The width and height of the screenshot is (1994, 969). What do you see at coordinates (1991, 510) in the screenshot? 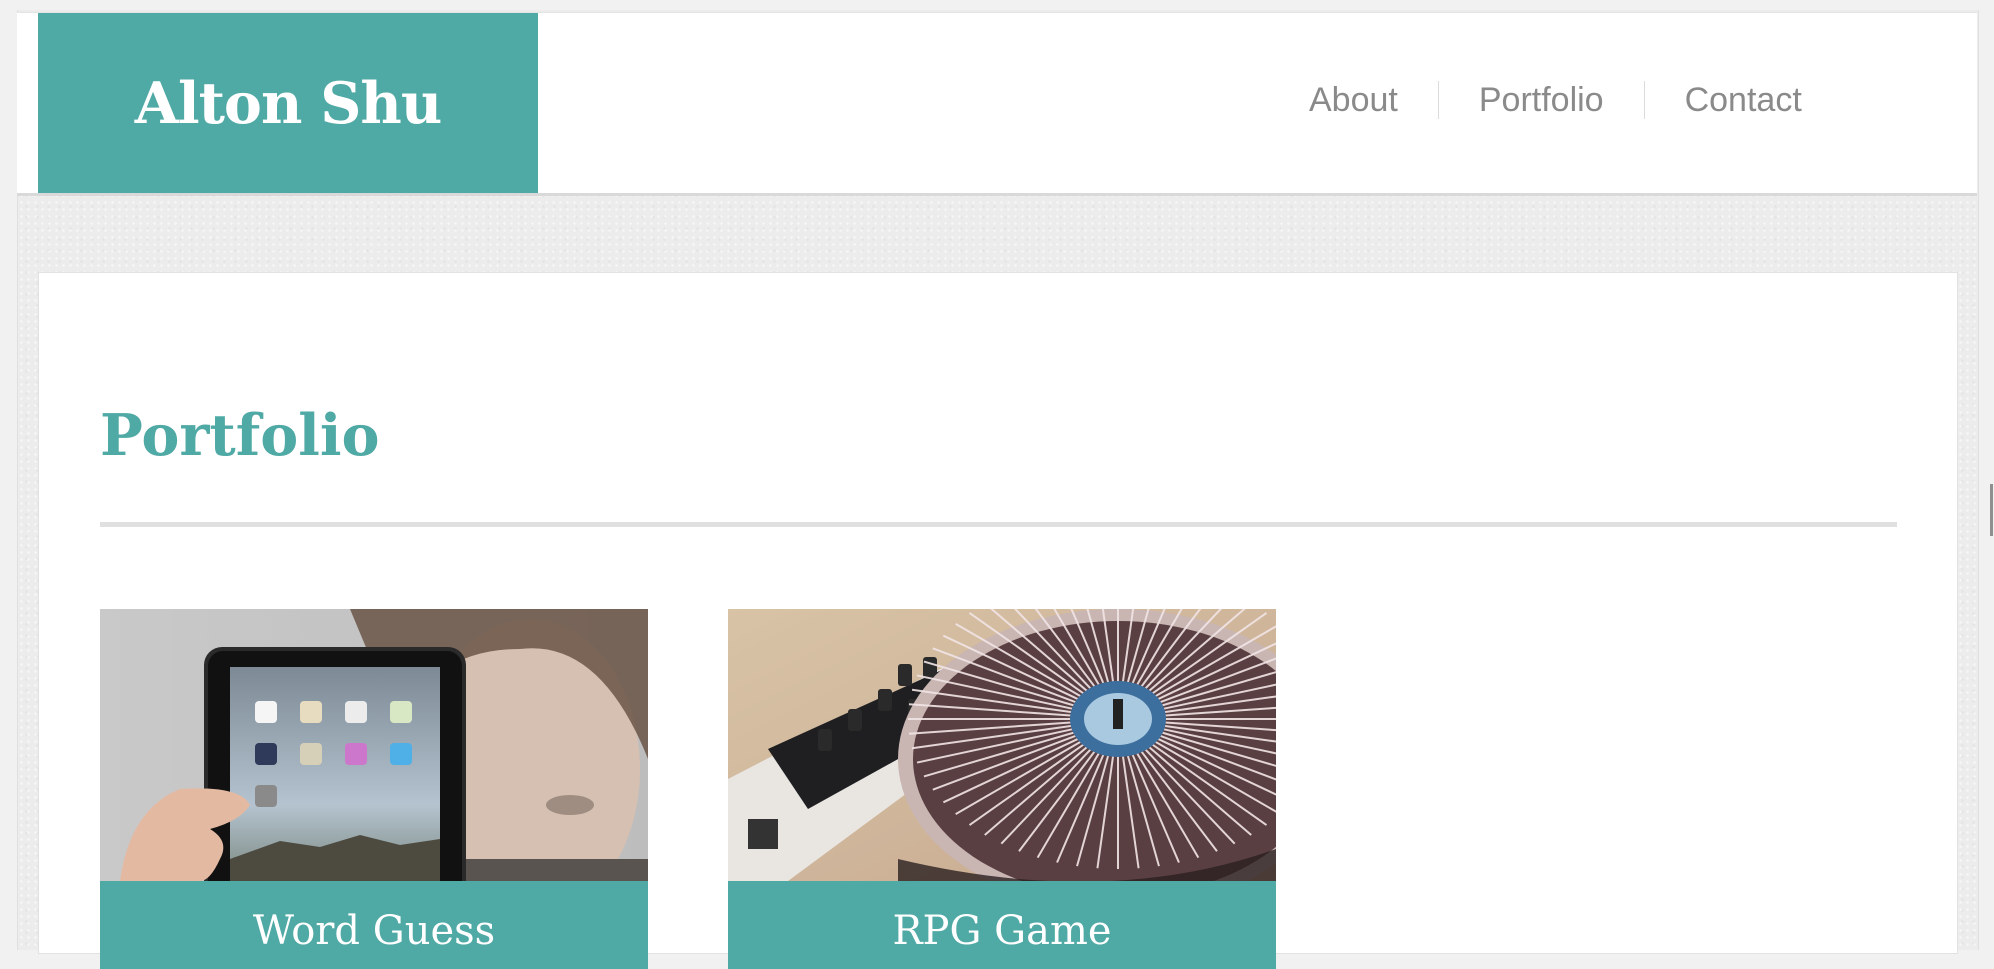
I see `scrollbar` at bounding box center [1991, 510].